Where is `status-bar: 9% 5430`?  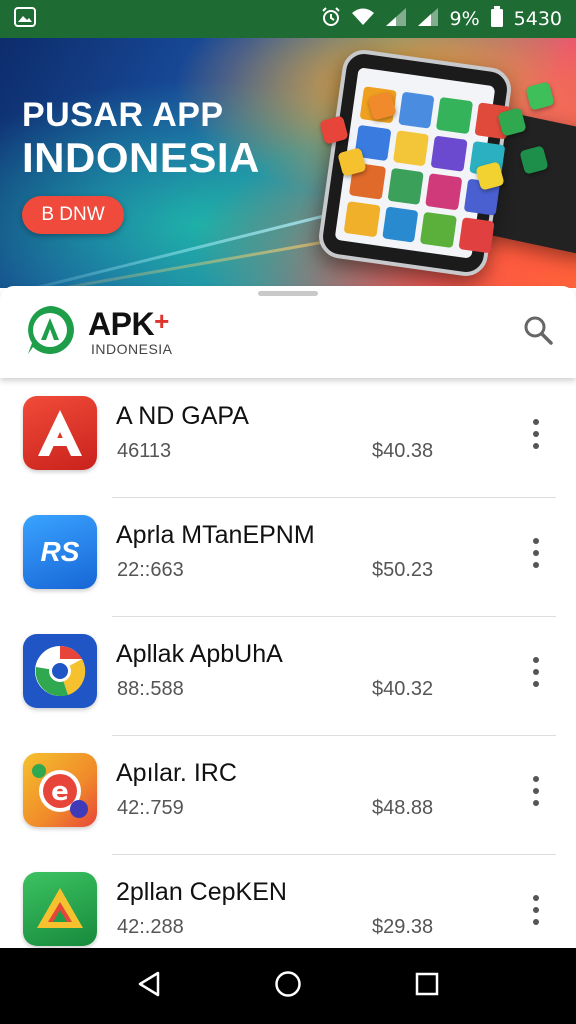
status-bar: 9% 5430 is located at coordinates (288, 19).